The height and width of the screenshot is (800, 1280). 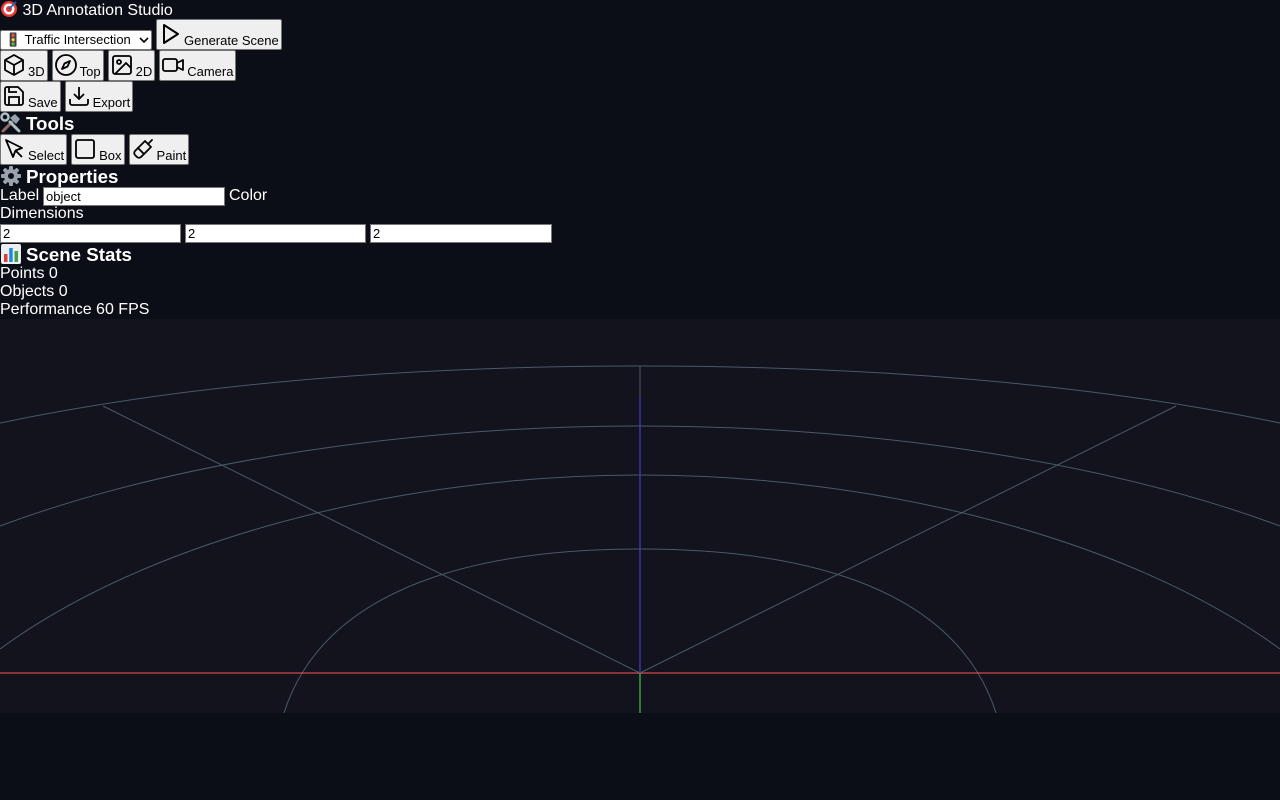 What do you see at coordinates (65, 65) in the screenshot?
I see `compass-icon` at bounding box center [65, 65].